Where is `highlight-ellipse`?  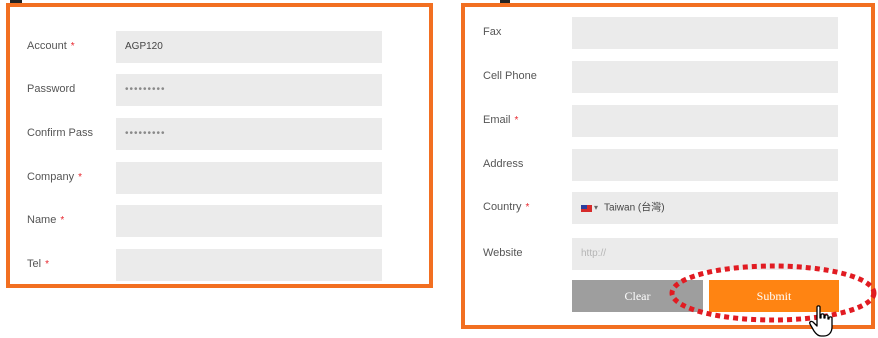
highlight-ellipse is located at coordinates (773, 293).